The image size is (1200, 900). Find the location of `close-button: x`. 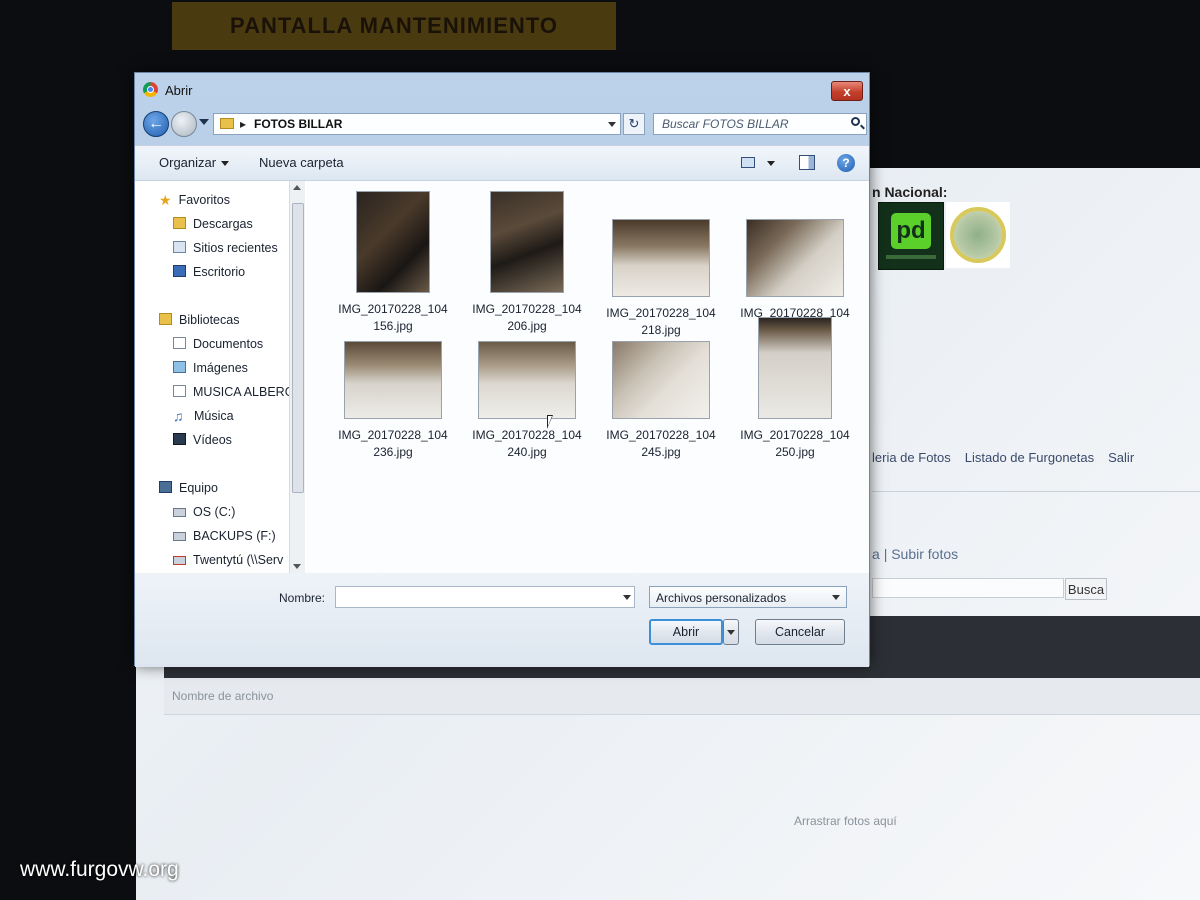

close-button: x is located at coordinates (847, 91).